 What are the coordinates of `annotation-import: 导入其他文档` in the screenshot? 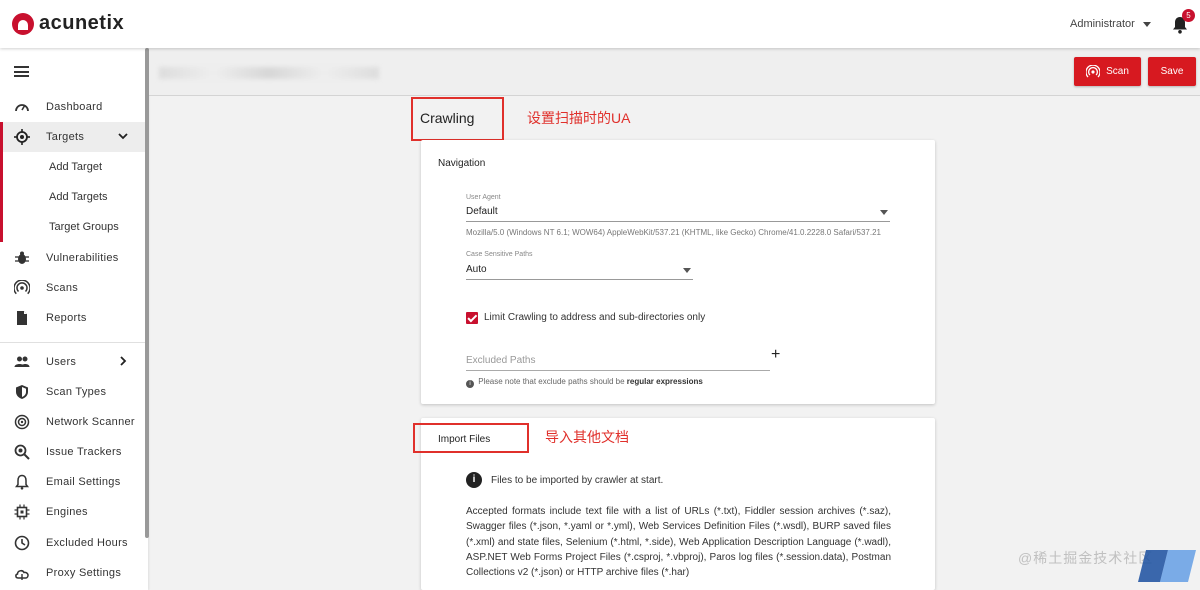 It's located at (587, 437).